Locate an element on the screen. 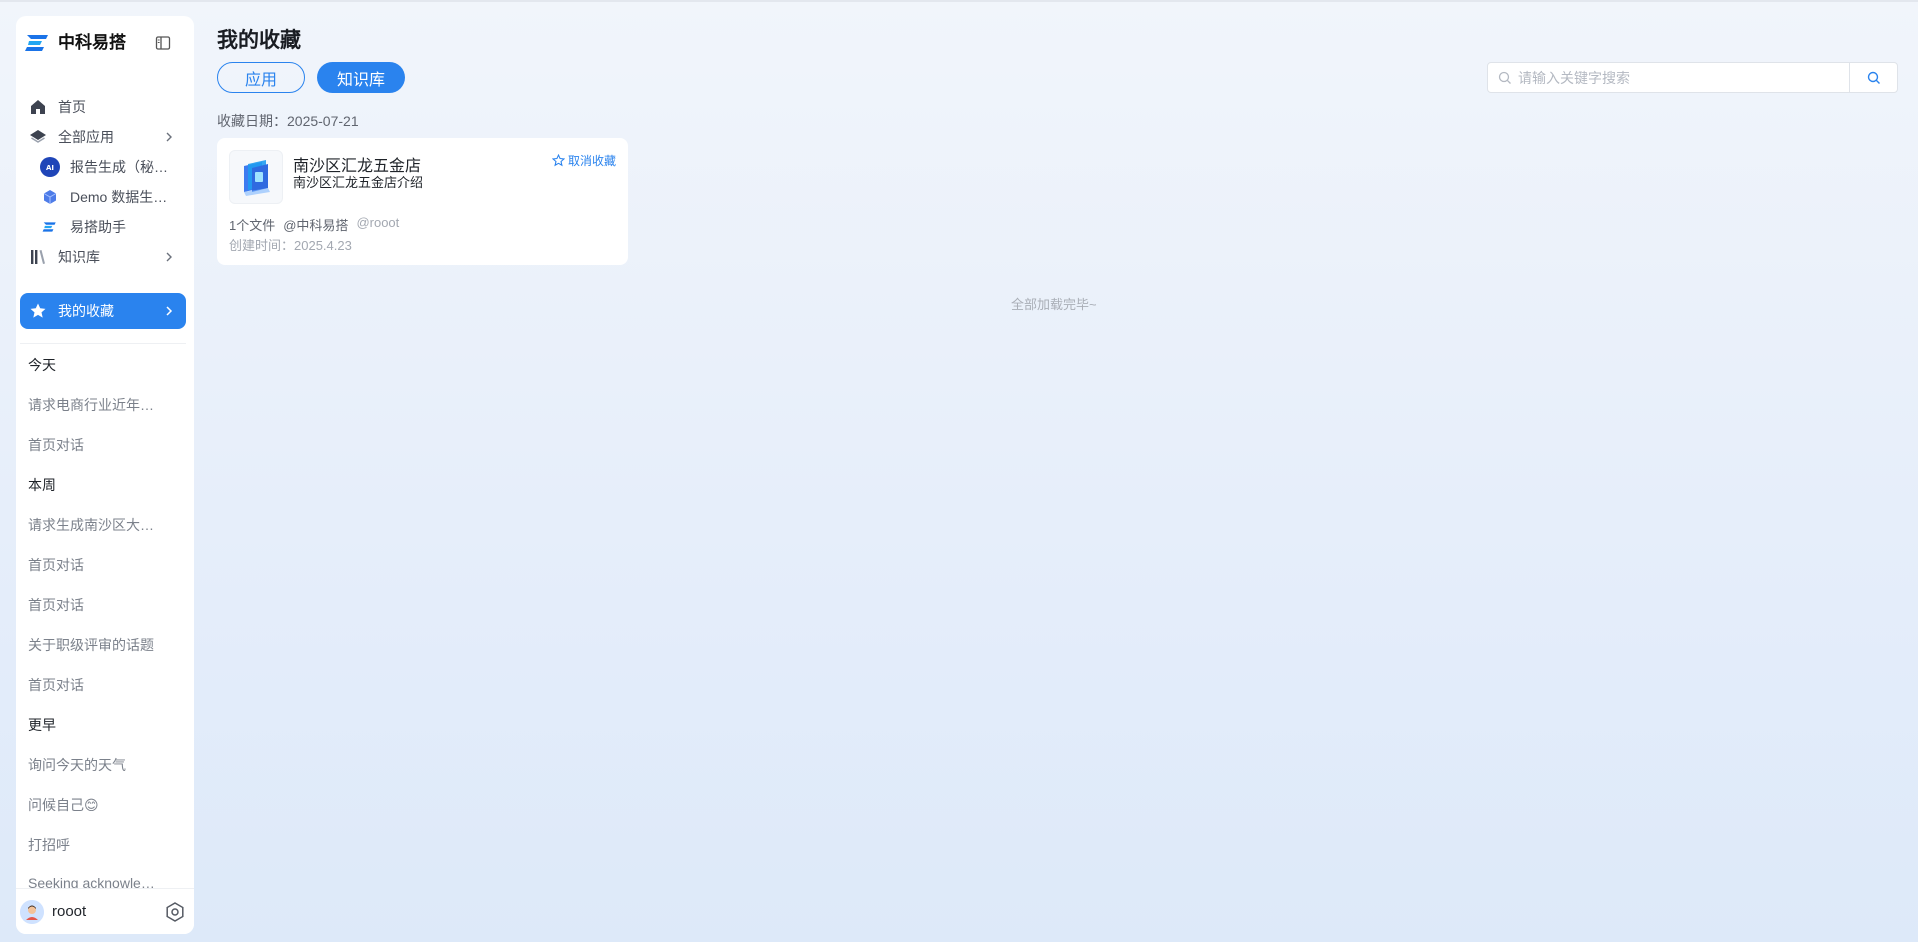 The height and width of the screenshot is (942, 1918). brand: 中科易搭 is located at coordinates (105, 43).